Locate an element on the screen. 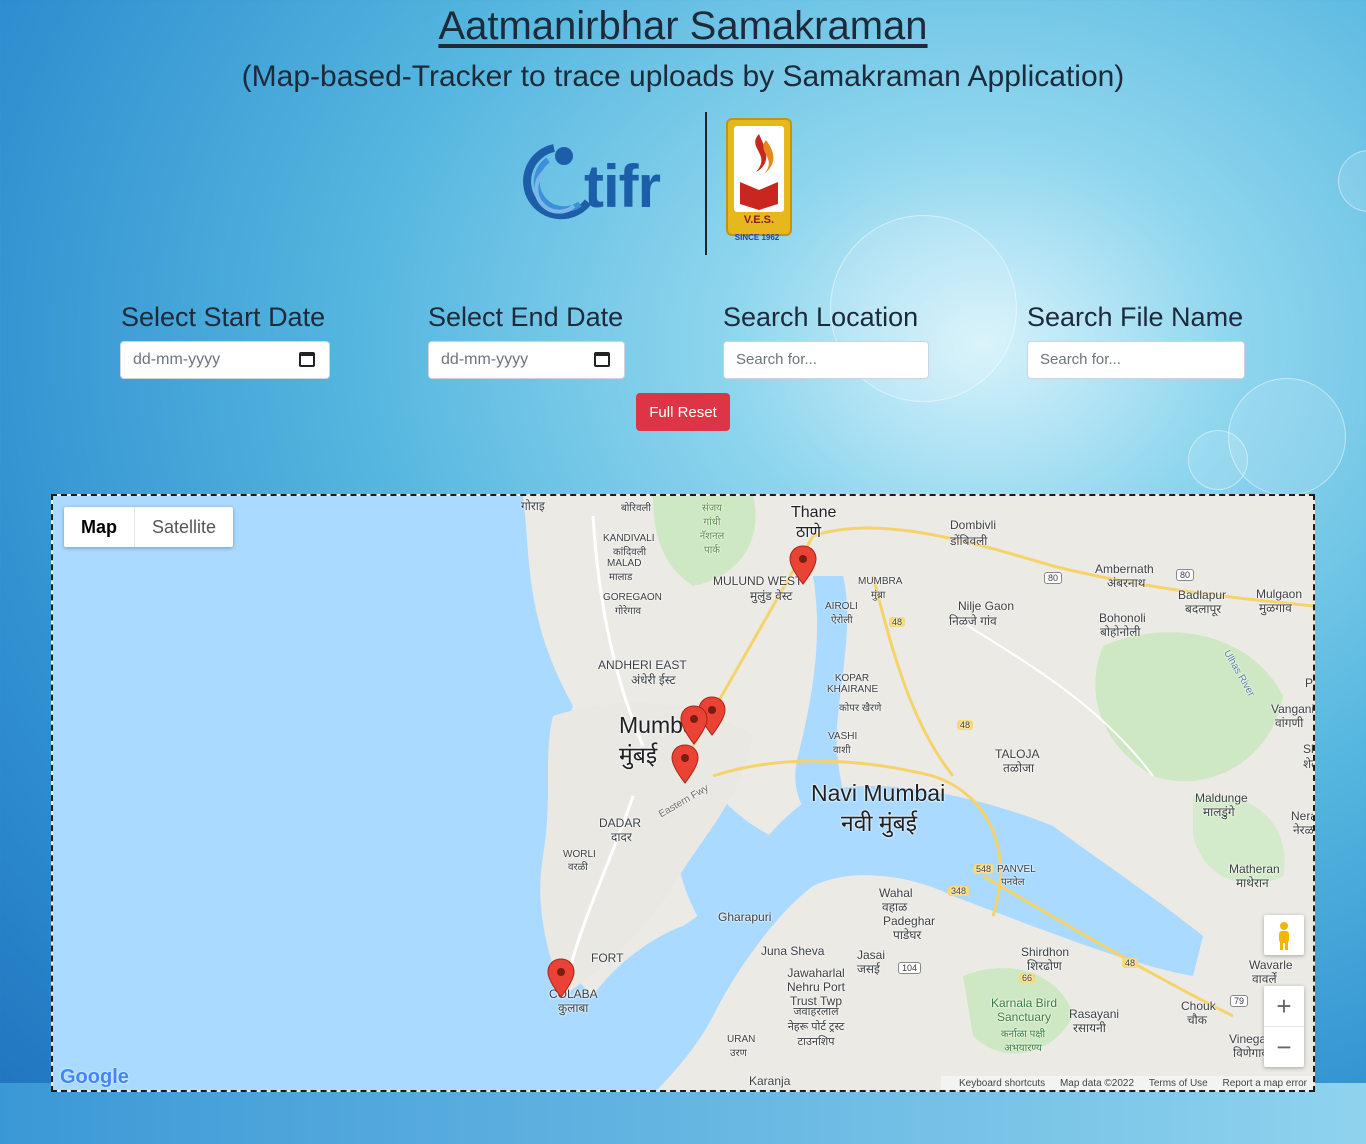 The width and height of the screenshot is (1366, 1144). route-shield: 348 is located at coordinates (959, 891).